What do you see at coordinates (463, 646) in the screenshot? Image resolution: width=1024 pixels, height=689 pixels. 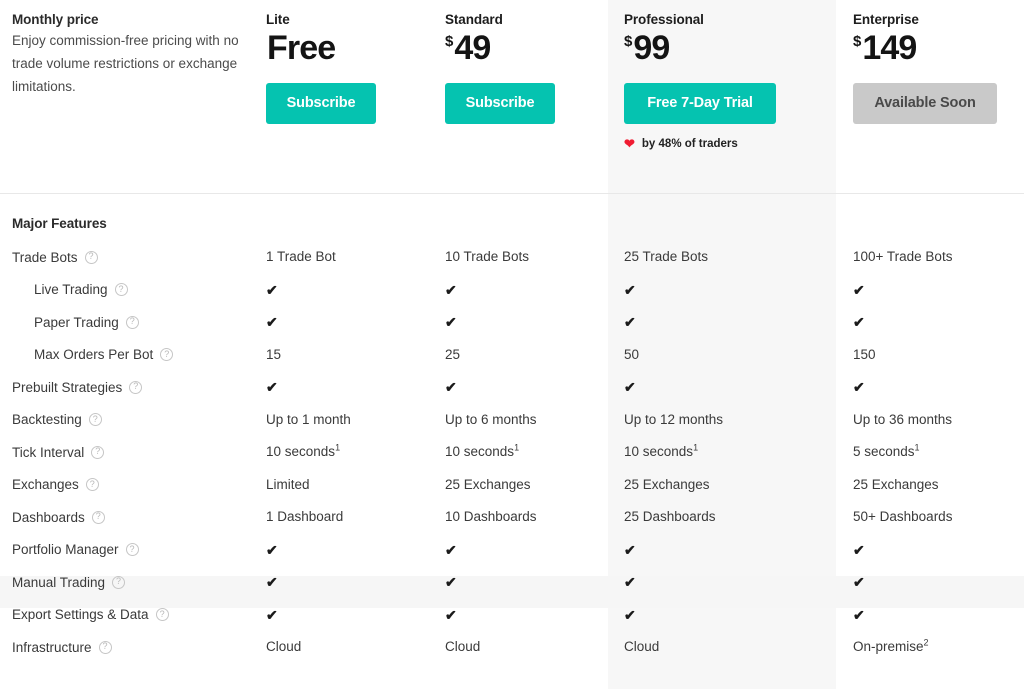 I see `feature-value-standard: Cloud` at bounding box center [463, 646].